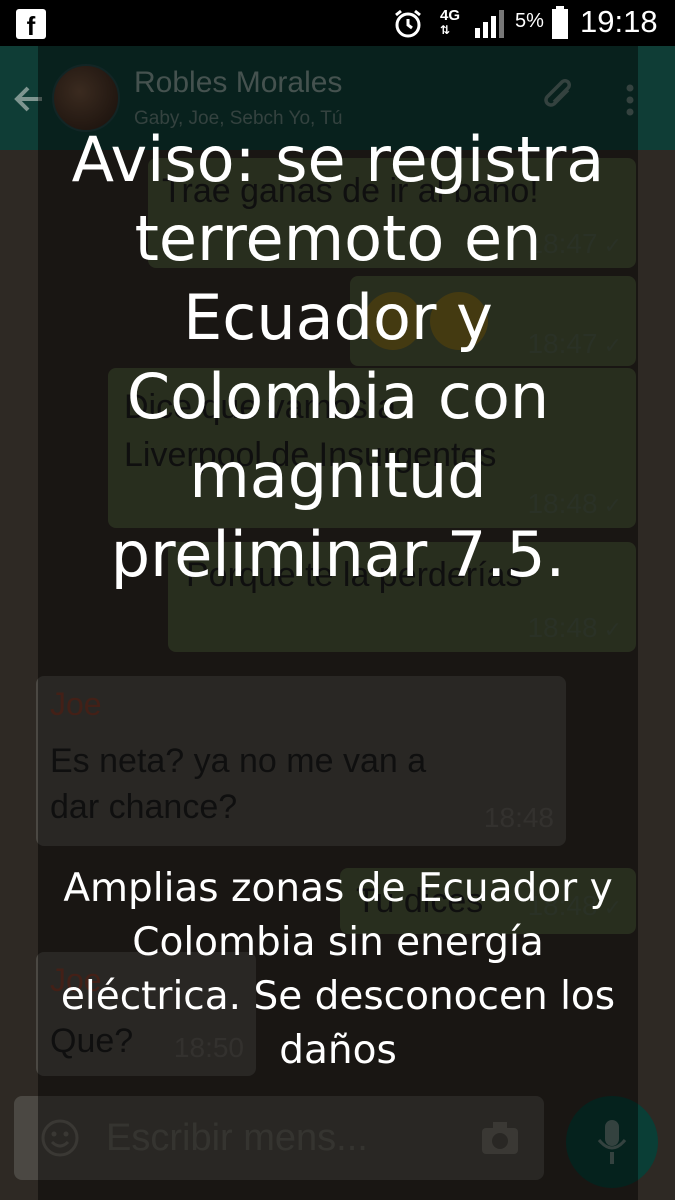 Image resolution: width=675 pixels, height=1200 pixels. Describe the element at coordinates (337, 23) in the screenshot. I see `status-bar: f 4G ⇅ 5% 19:18` at that location.